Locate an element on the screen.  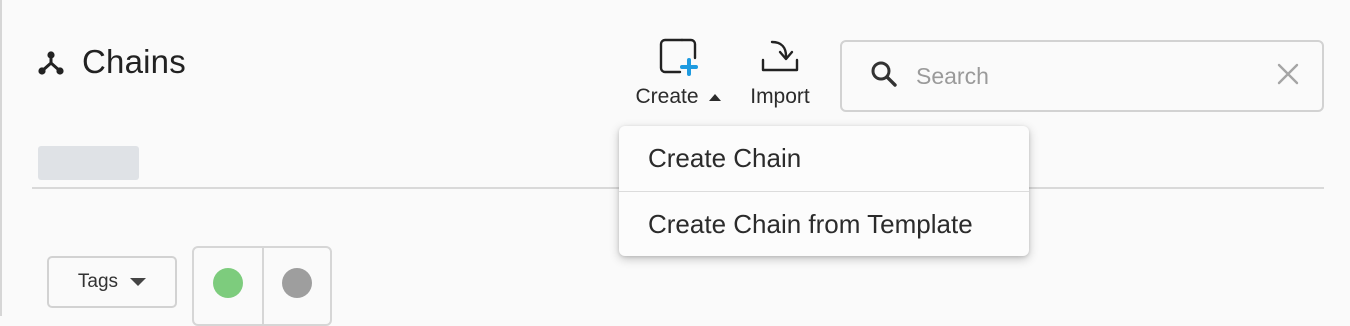
create-dropdown-menu: Create Chain Create Chain from Template is located at coordinates (824, 191).